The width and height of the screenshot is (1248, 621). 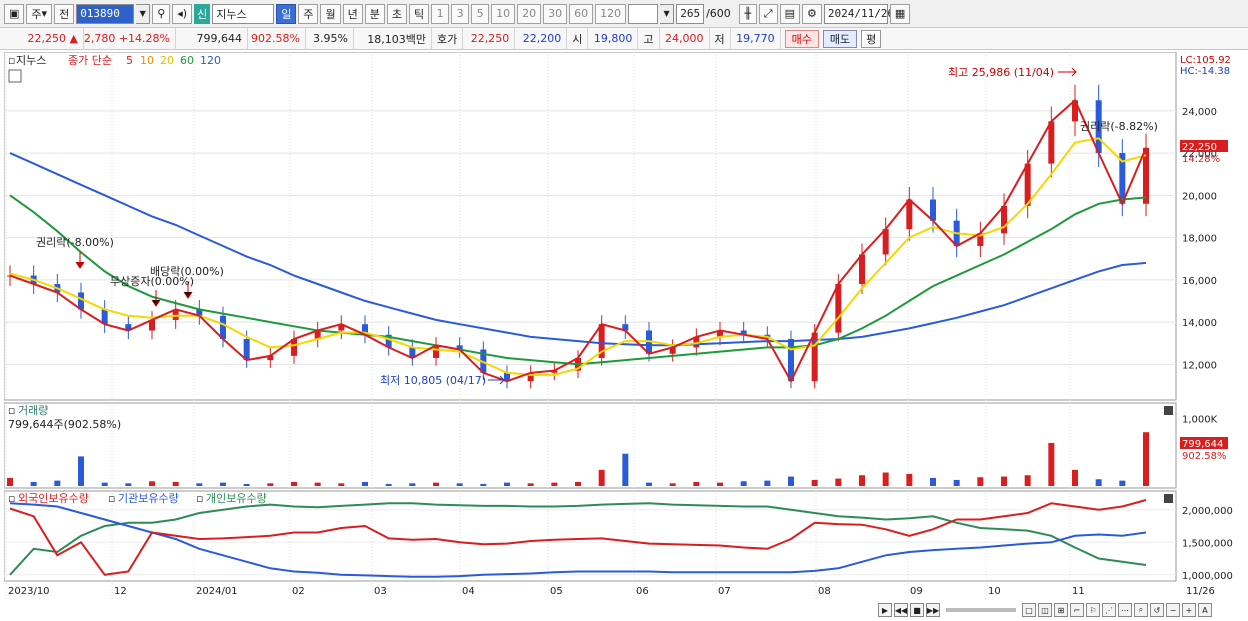 I want to click on display-count-input: 265, so click(x=690, y=13).